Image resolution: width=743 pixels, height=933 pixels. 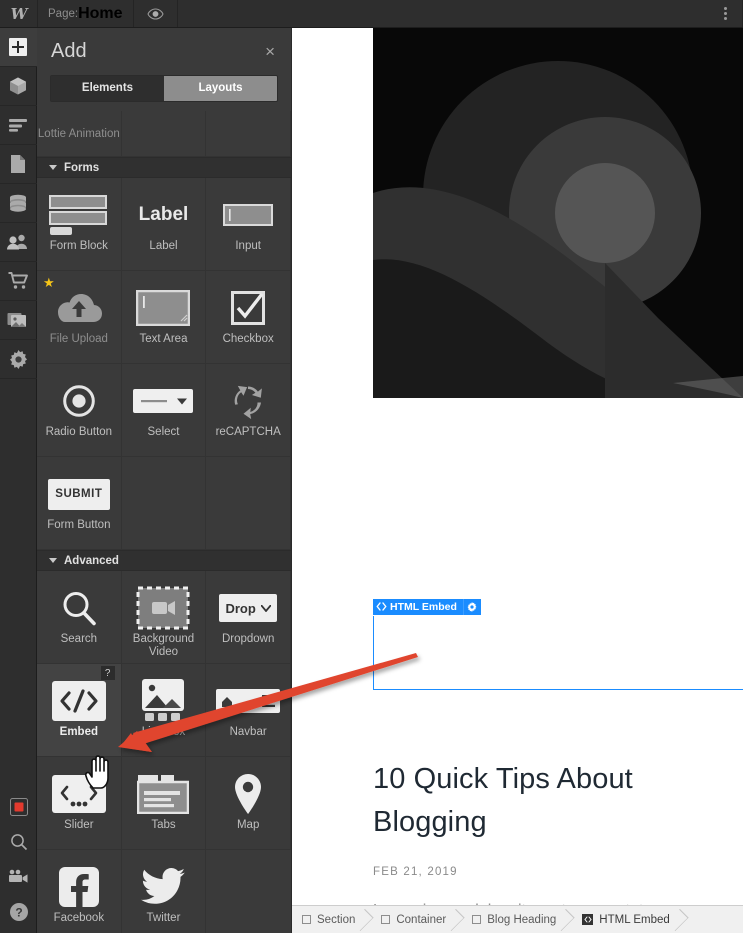 I want to click on element-label: Form Block, so click(x=78, y=246).